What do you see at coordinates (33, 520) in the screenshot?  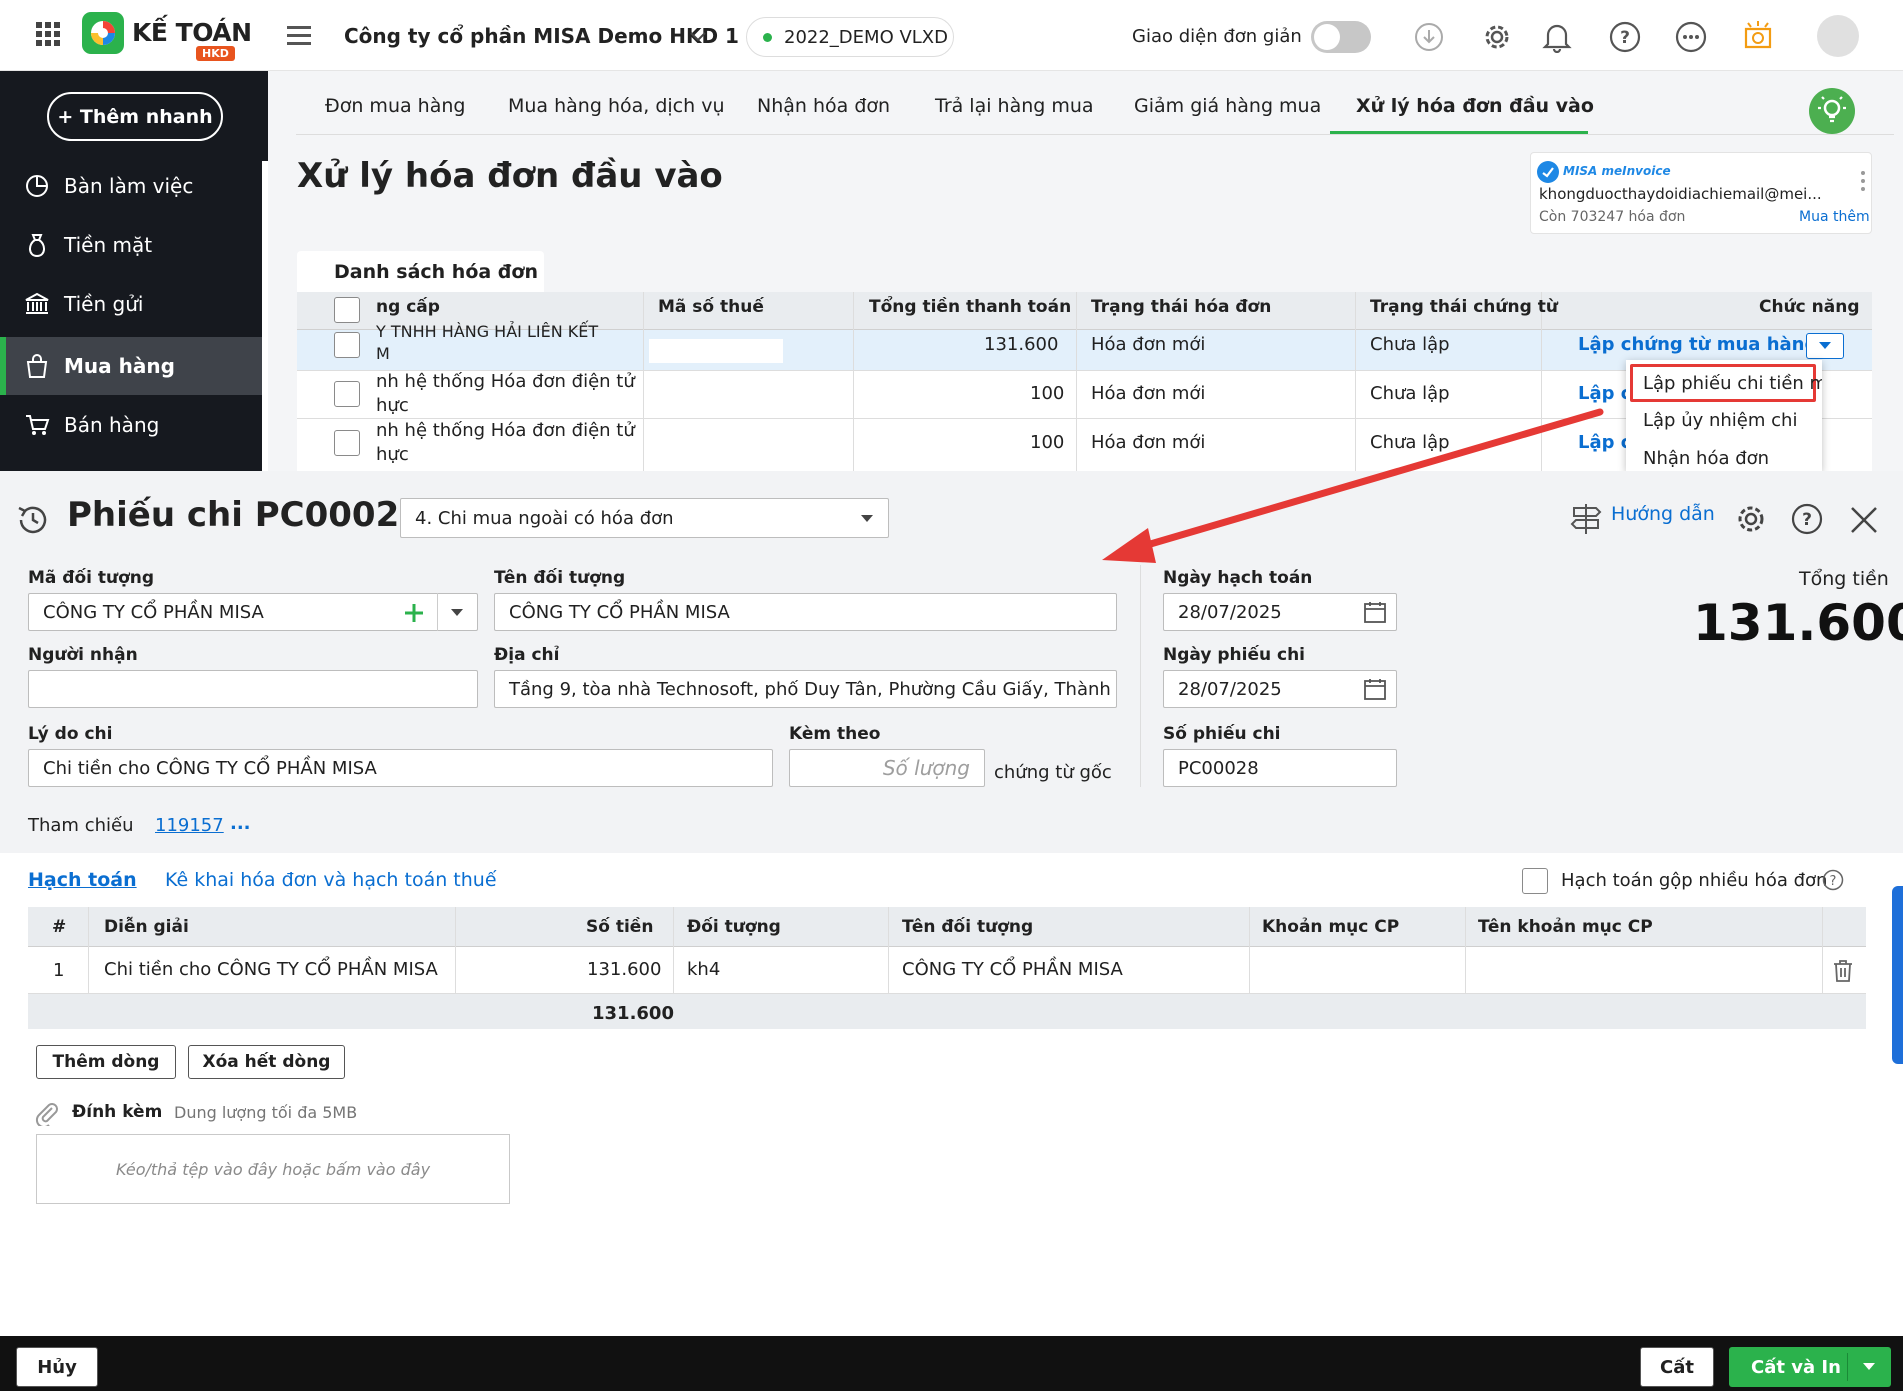 I see `history-icon` at bounding box center [33, 520].